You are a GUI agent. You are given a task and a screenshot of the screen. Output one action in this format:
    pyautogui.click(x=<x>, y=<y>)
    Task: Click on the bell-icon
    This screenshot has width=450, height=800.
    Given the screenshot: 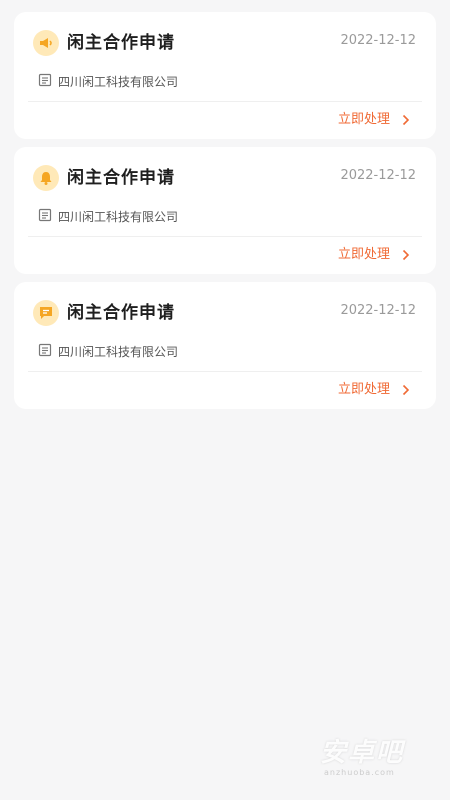 What is the action you would take?
    pyautogui.click(x=46, y=178)
    